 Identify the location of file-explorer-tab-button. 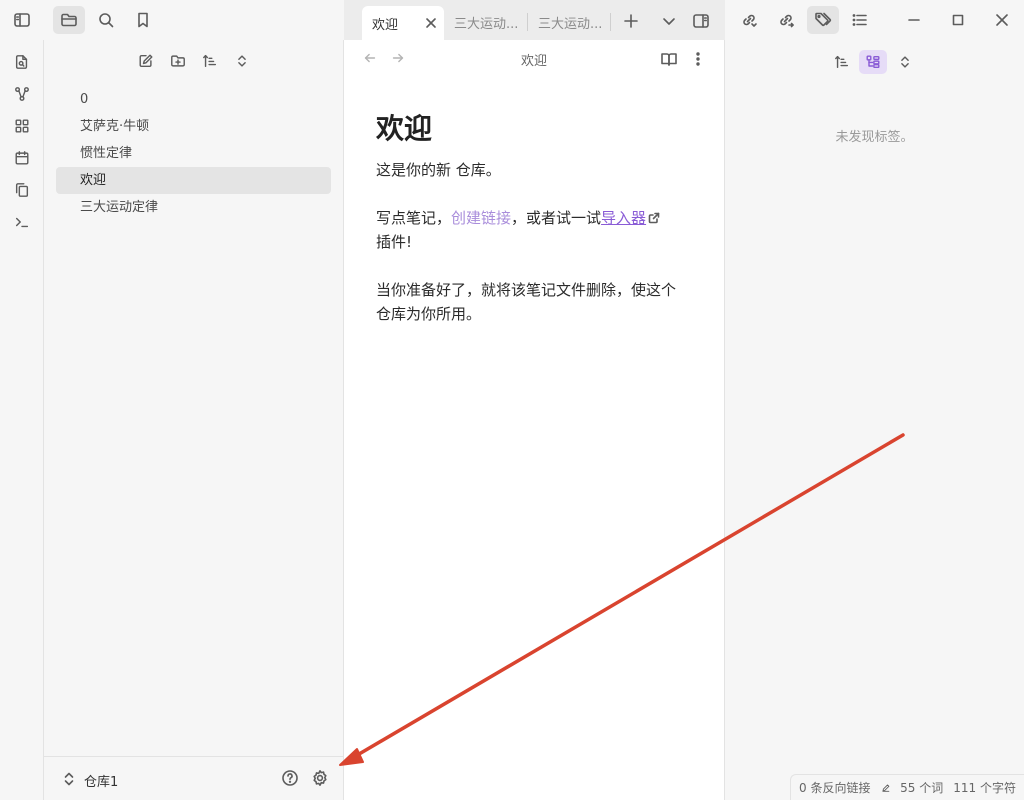
(69, 20).